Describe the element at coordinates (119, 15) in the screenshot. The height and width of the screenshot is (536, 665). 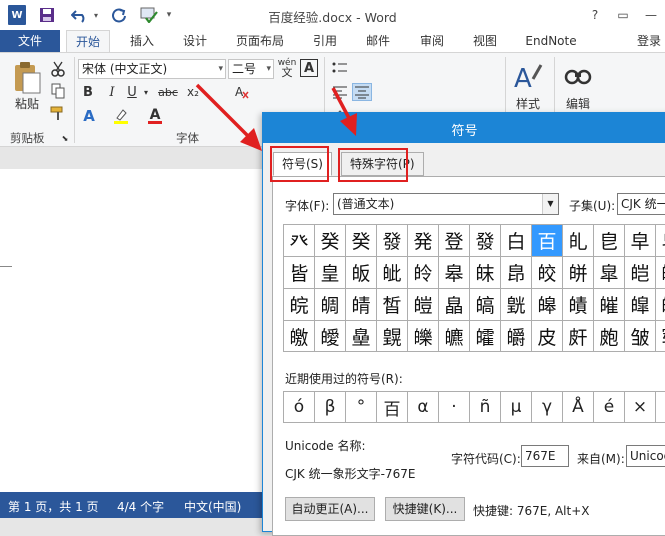
I see `redo-icon` at that location.